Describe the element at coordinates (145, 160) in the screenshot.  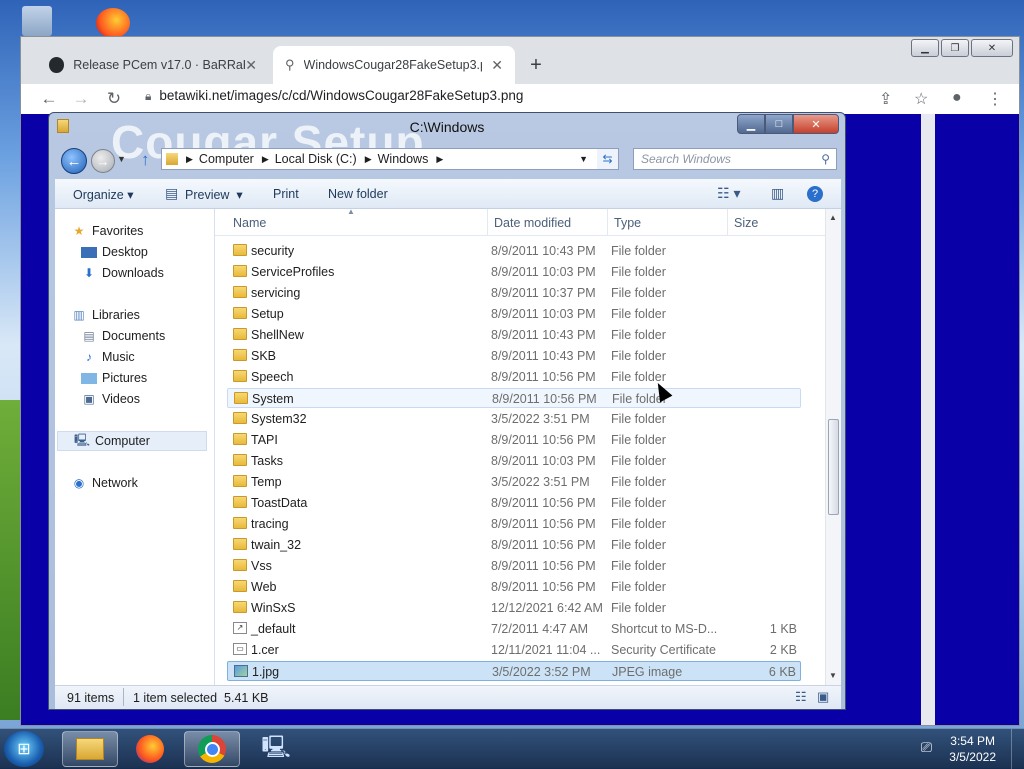
I see `up-arrow-icon: ↑` at that location.